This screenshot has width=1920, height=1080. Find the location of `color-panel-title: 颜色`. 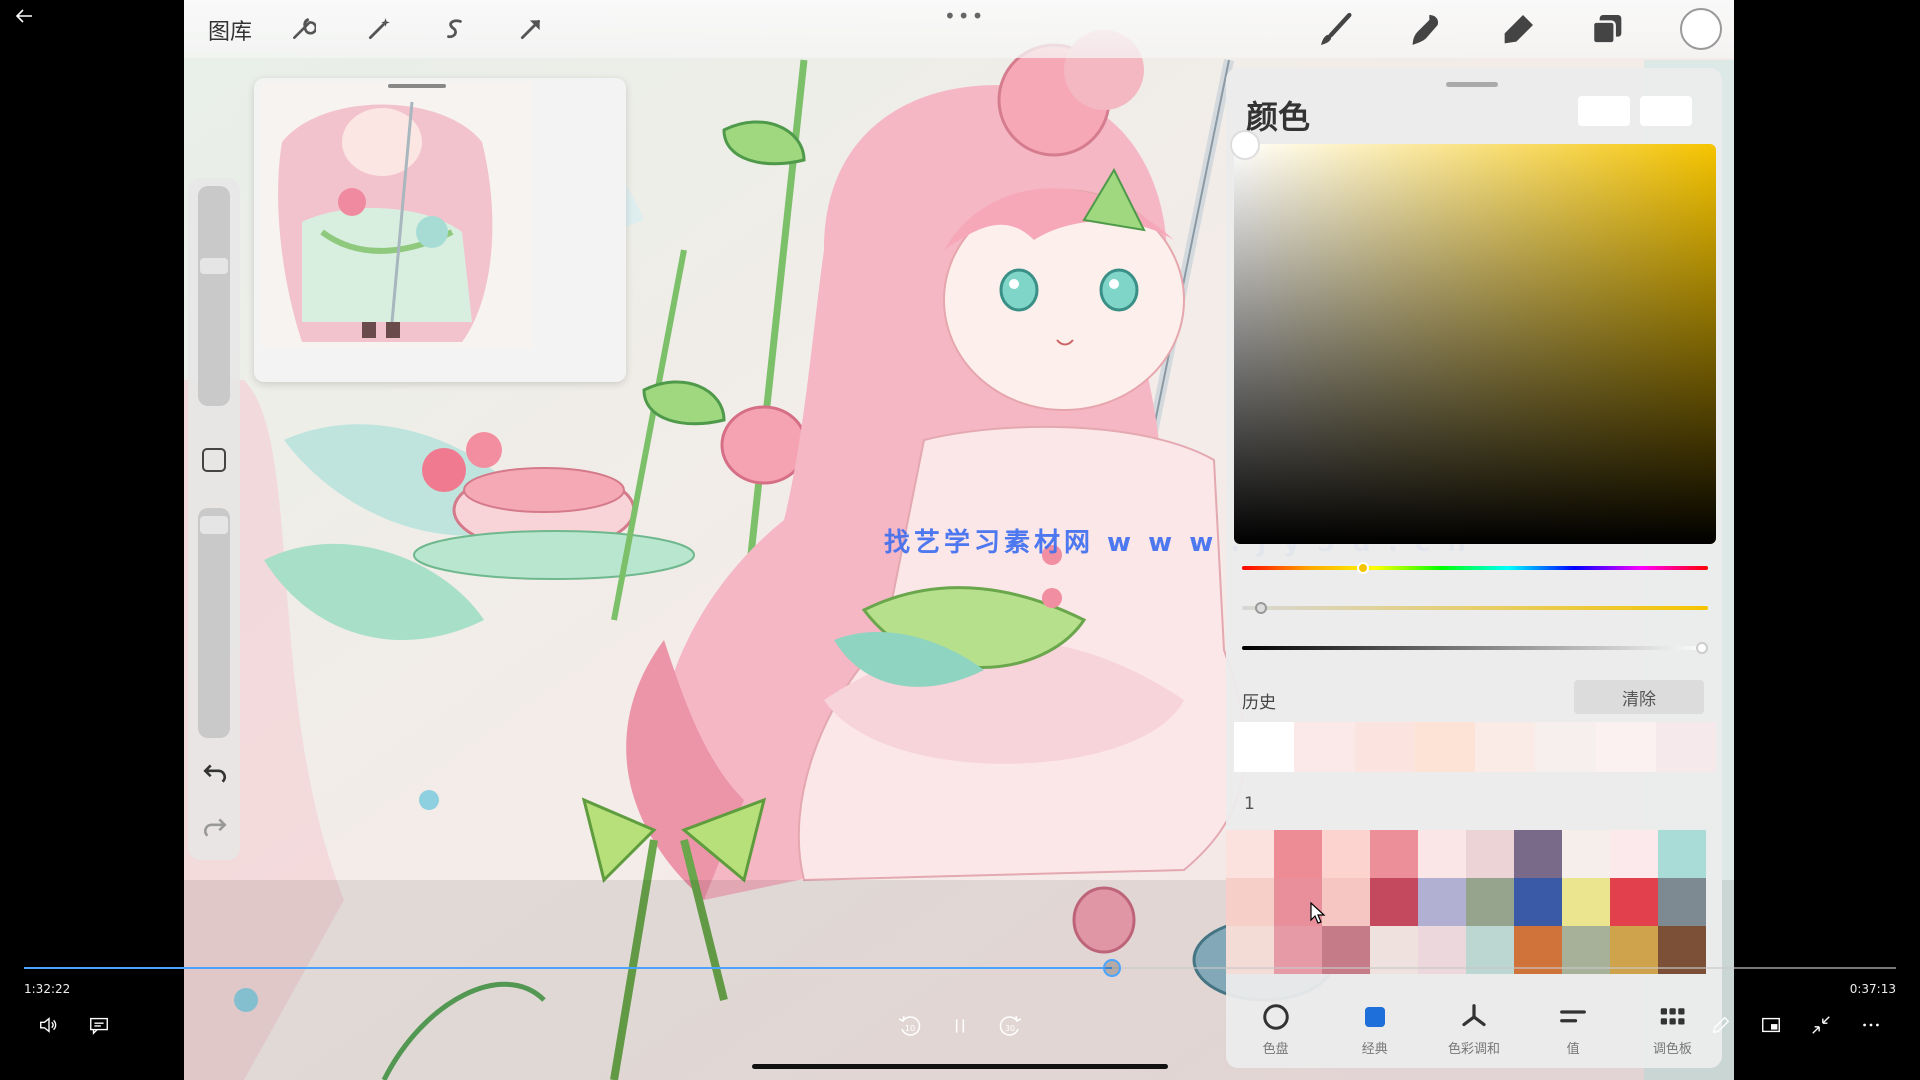

color-panel-title: 颜色 is located at coordinates (1278, 117).